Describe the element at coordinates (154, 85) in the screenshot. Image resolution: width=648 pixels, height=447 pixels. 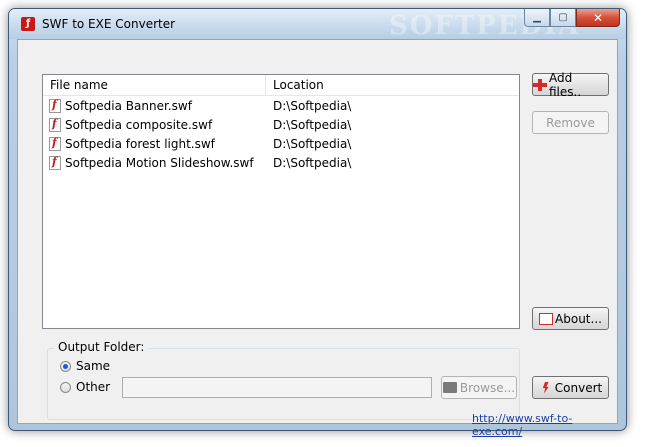
I see `column-header-file-name: File name` at that location.